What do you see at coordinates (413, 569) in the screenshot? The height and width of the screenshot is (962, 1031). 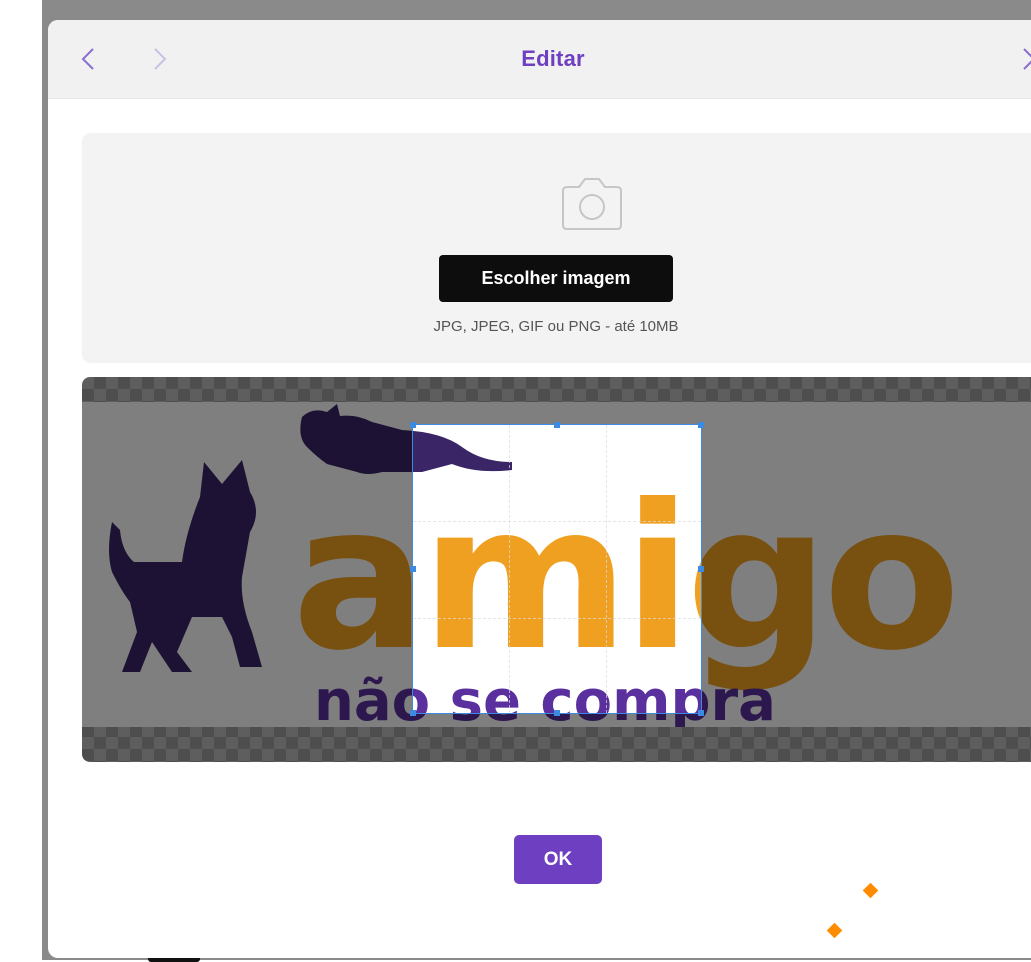 I see `crop-handle-w` at bounding box center [413, 569].